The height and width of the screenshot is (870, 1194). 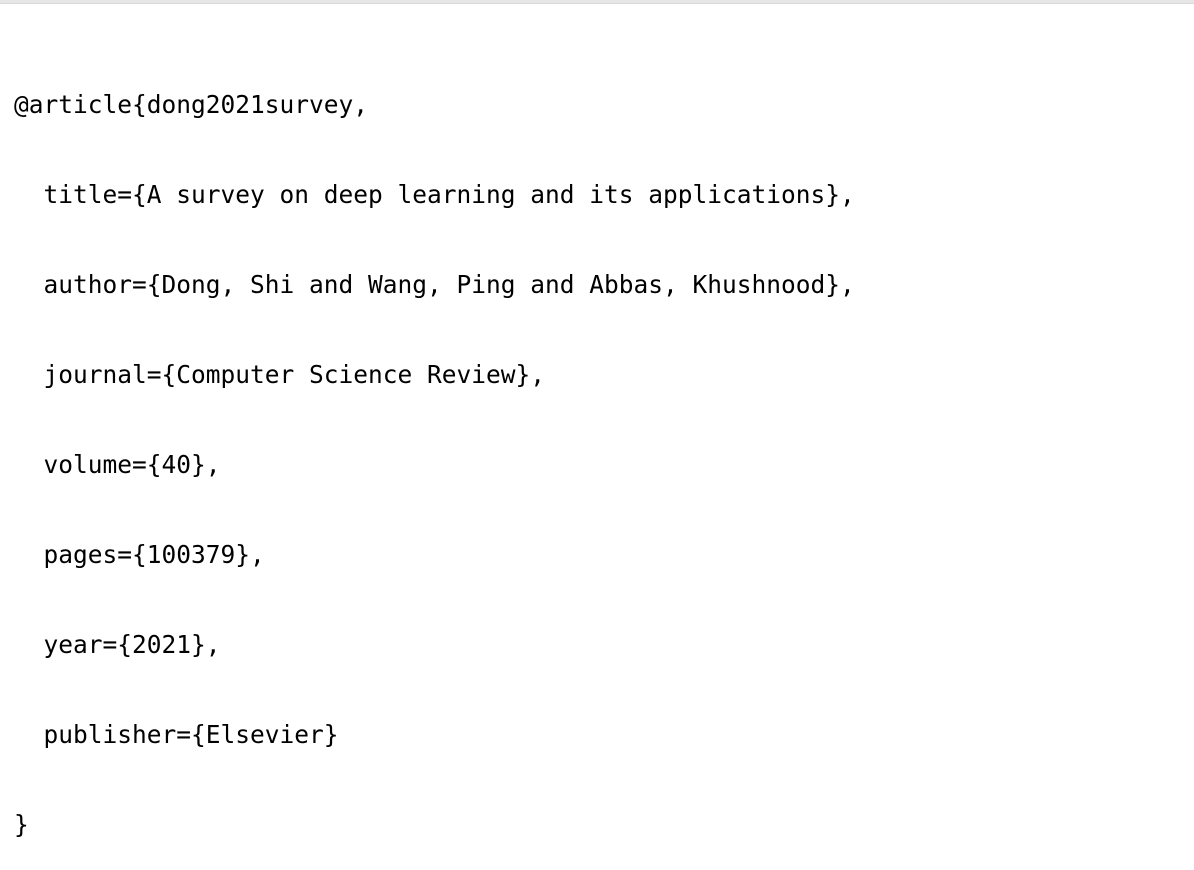 I want to click on bibtex-field-publisher: publisher={Elsevier}, so click(x=176, y=734).